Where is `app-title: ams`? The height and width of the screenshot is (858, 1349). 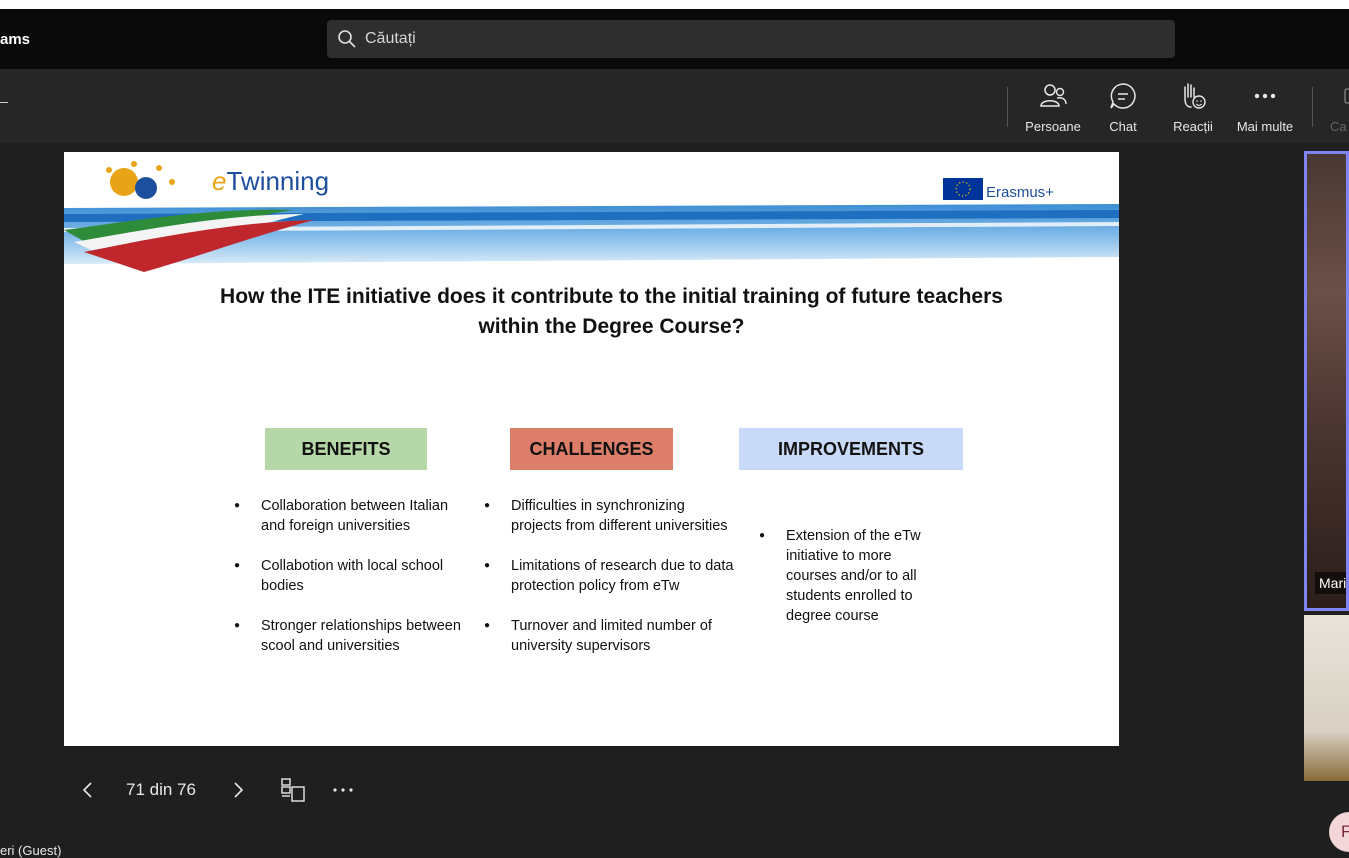 app-title: ams is located at coordinates (15, 39).